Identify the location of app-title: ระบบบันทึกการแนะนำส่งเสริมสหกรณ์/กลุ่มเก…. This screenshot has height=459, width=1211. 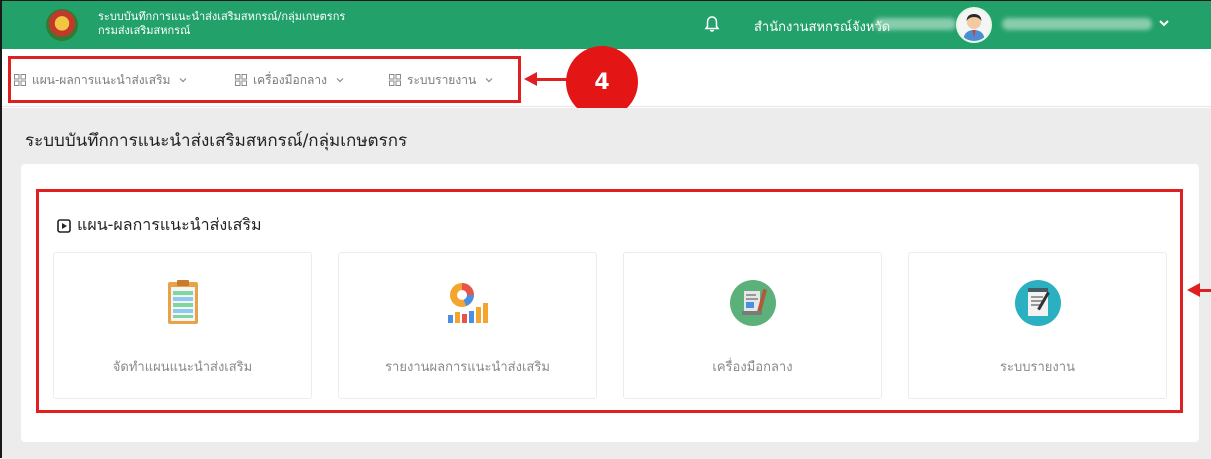
(221, 24).